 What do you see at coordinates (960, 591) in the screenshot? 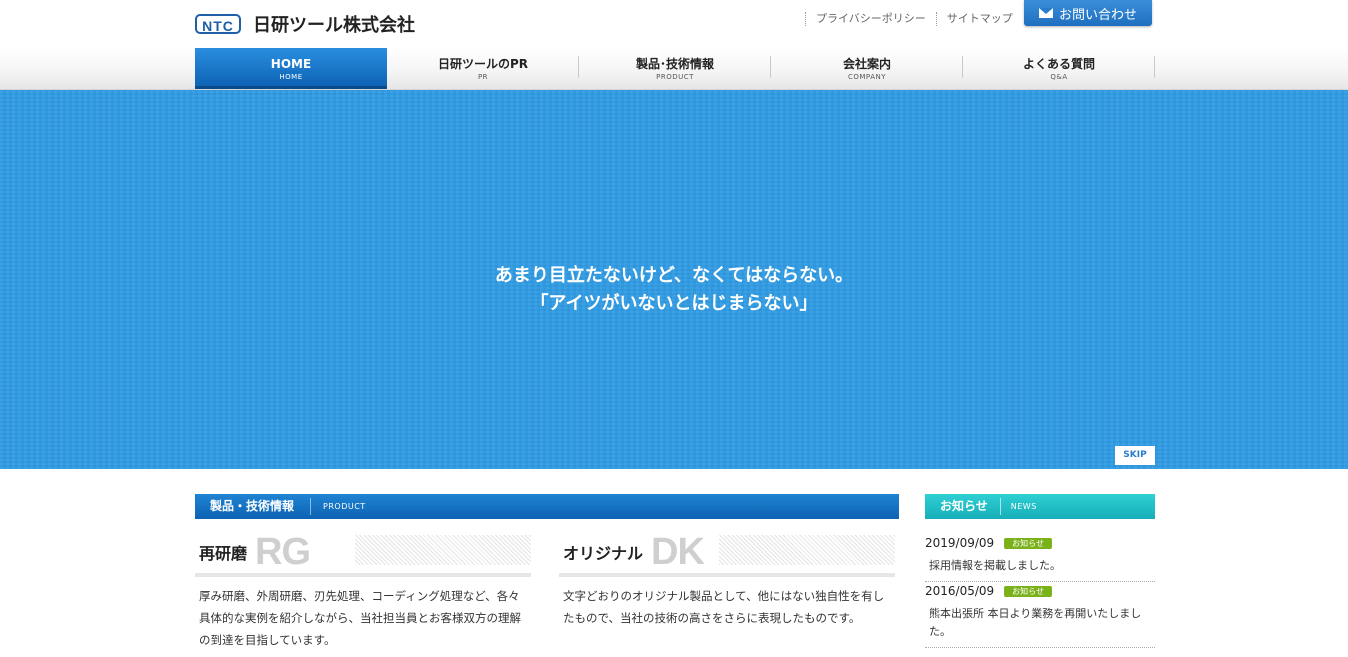
I see `news-date: 2016/05/09` at bounding box center [960, 591].